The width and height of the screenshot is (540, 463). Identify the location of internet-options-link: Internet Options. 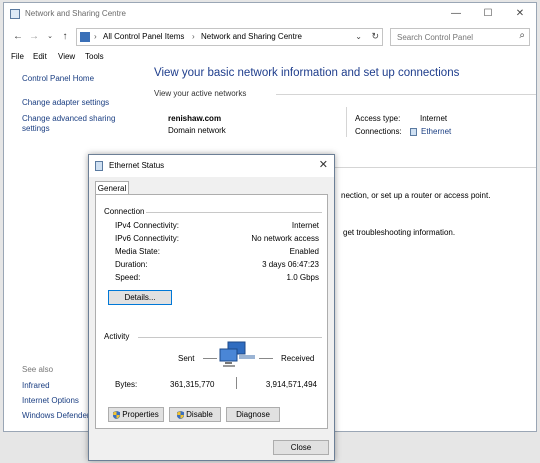
(50, 401).